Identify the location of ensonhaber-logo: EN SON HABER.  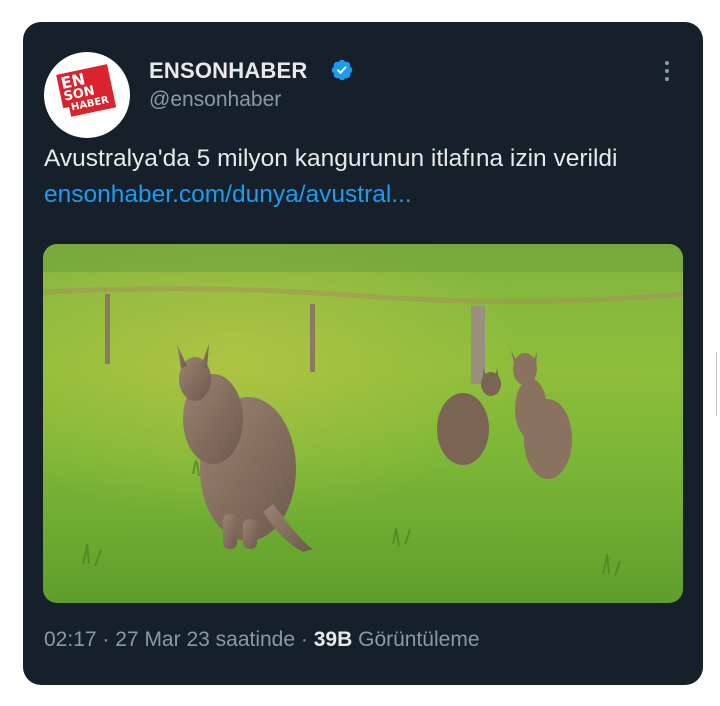
(87, 95).